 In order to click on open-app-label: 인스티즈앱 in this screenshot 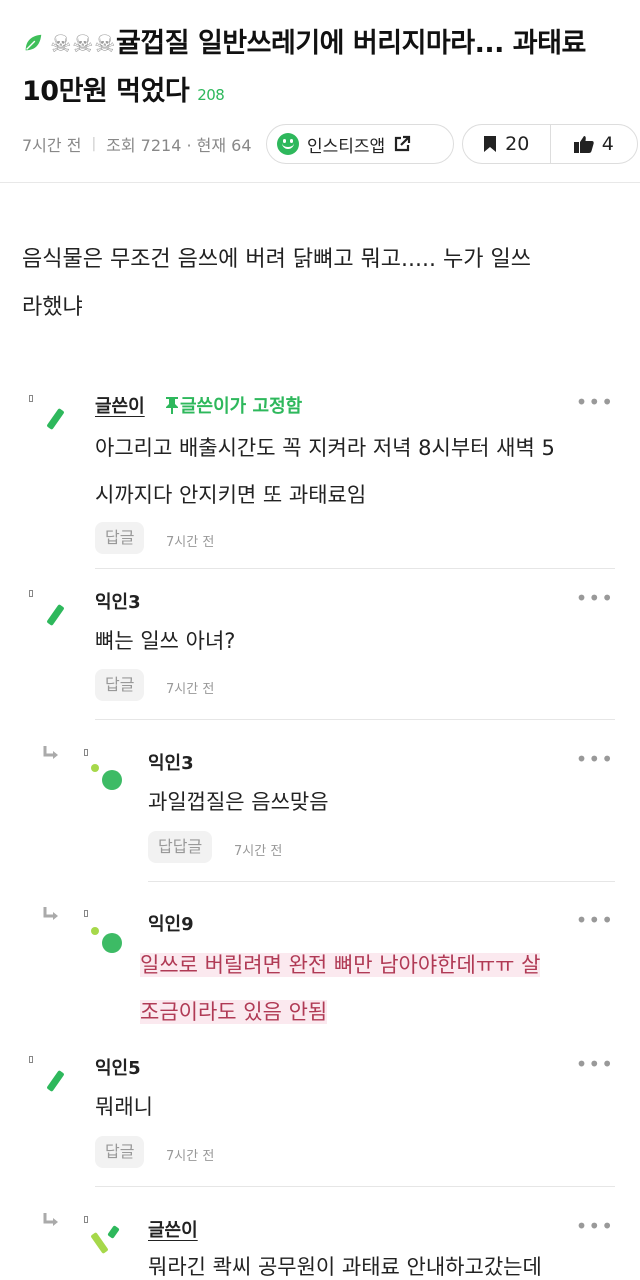, I will do `click(346, 146)`.